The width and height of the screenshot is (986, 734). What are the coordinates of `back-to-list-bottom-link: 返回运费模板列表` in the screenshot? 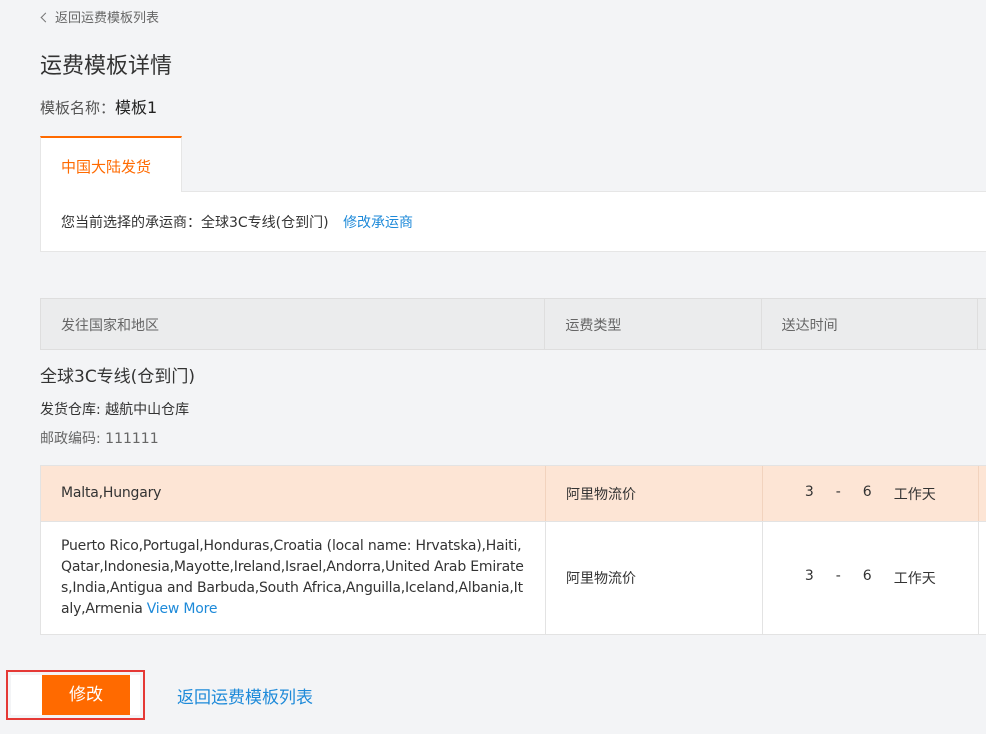 It's located at (245, 695).